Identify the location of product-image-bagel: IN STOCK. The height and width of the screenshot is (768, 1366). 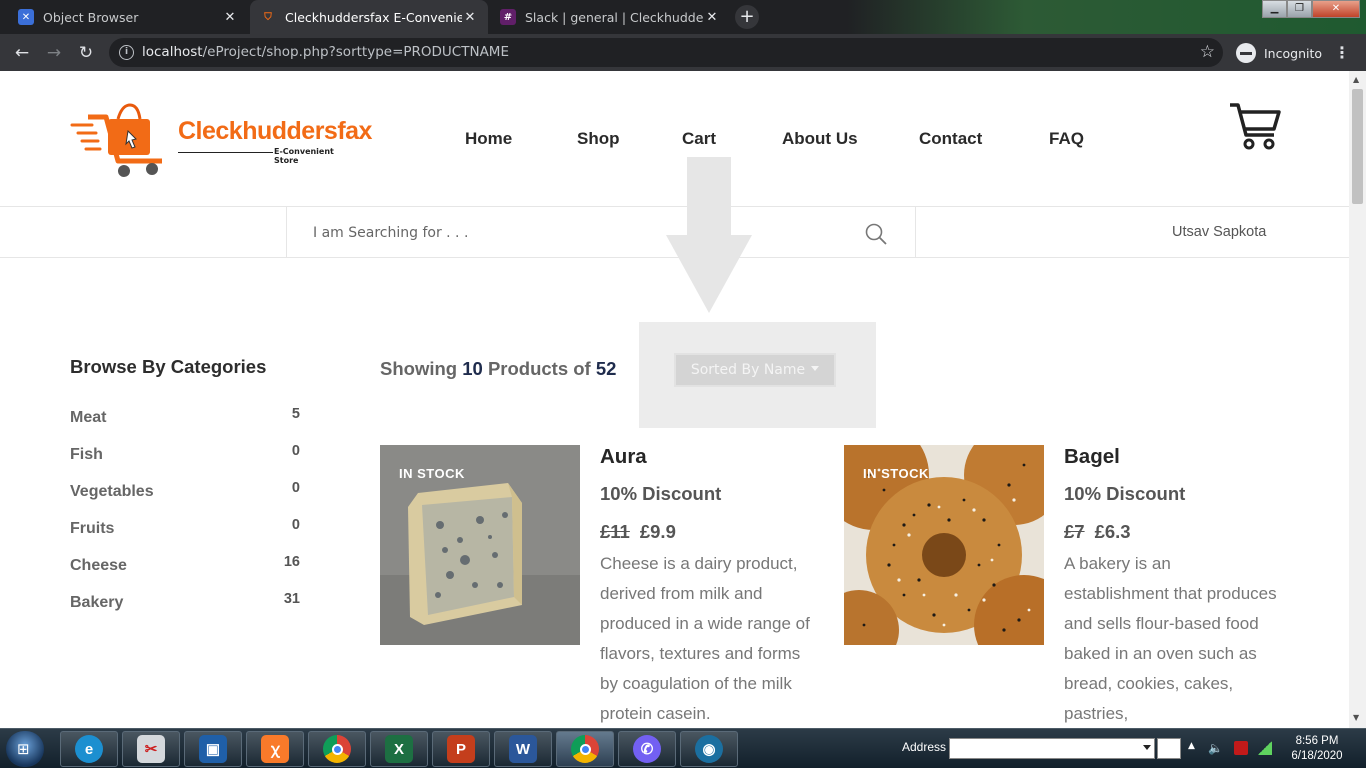
(944, 545).